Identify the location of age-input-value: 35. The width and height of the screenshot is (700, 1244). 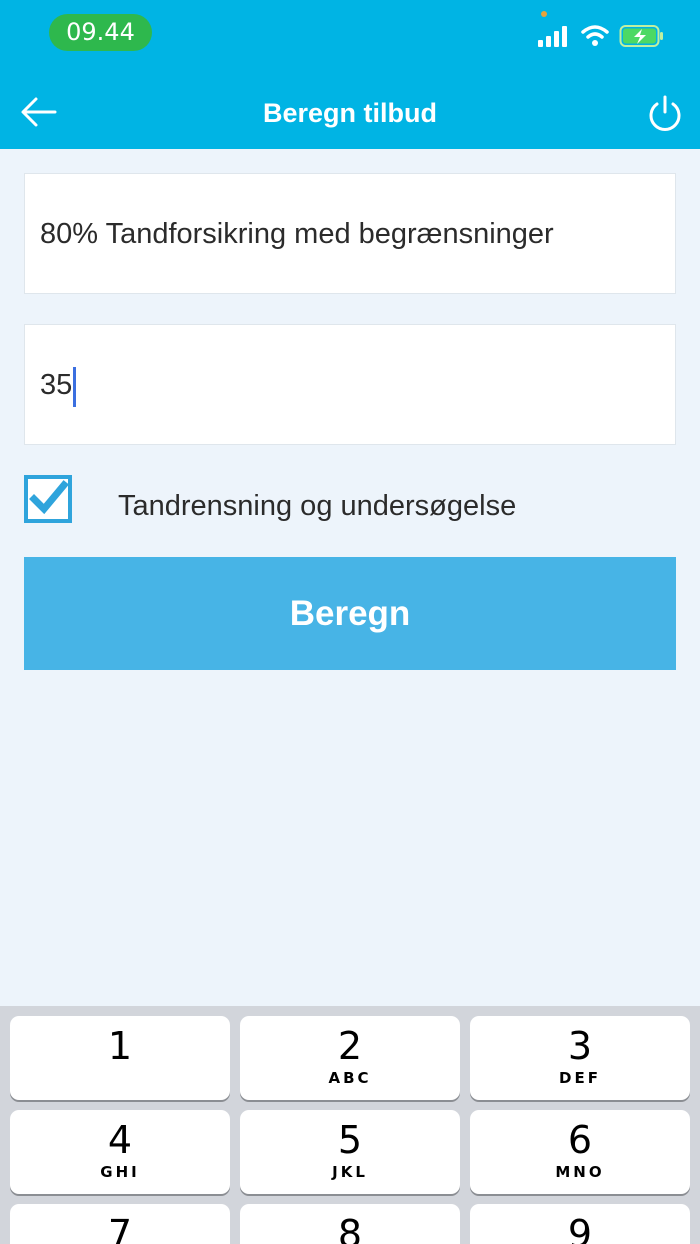
(56, 385).